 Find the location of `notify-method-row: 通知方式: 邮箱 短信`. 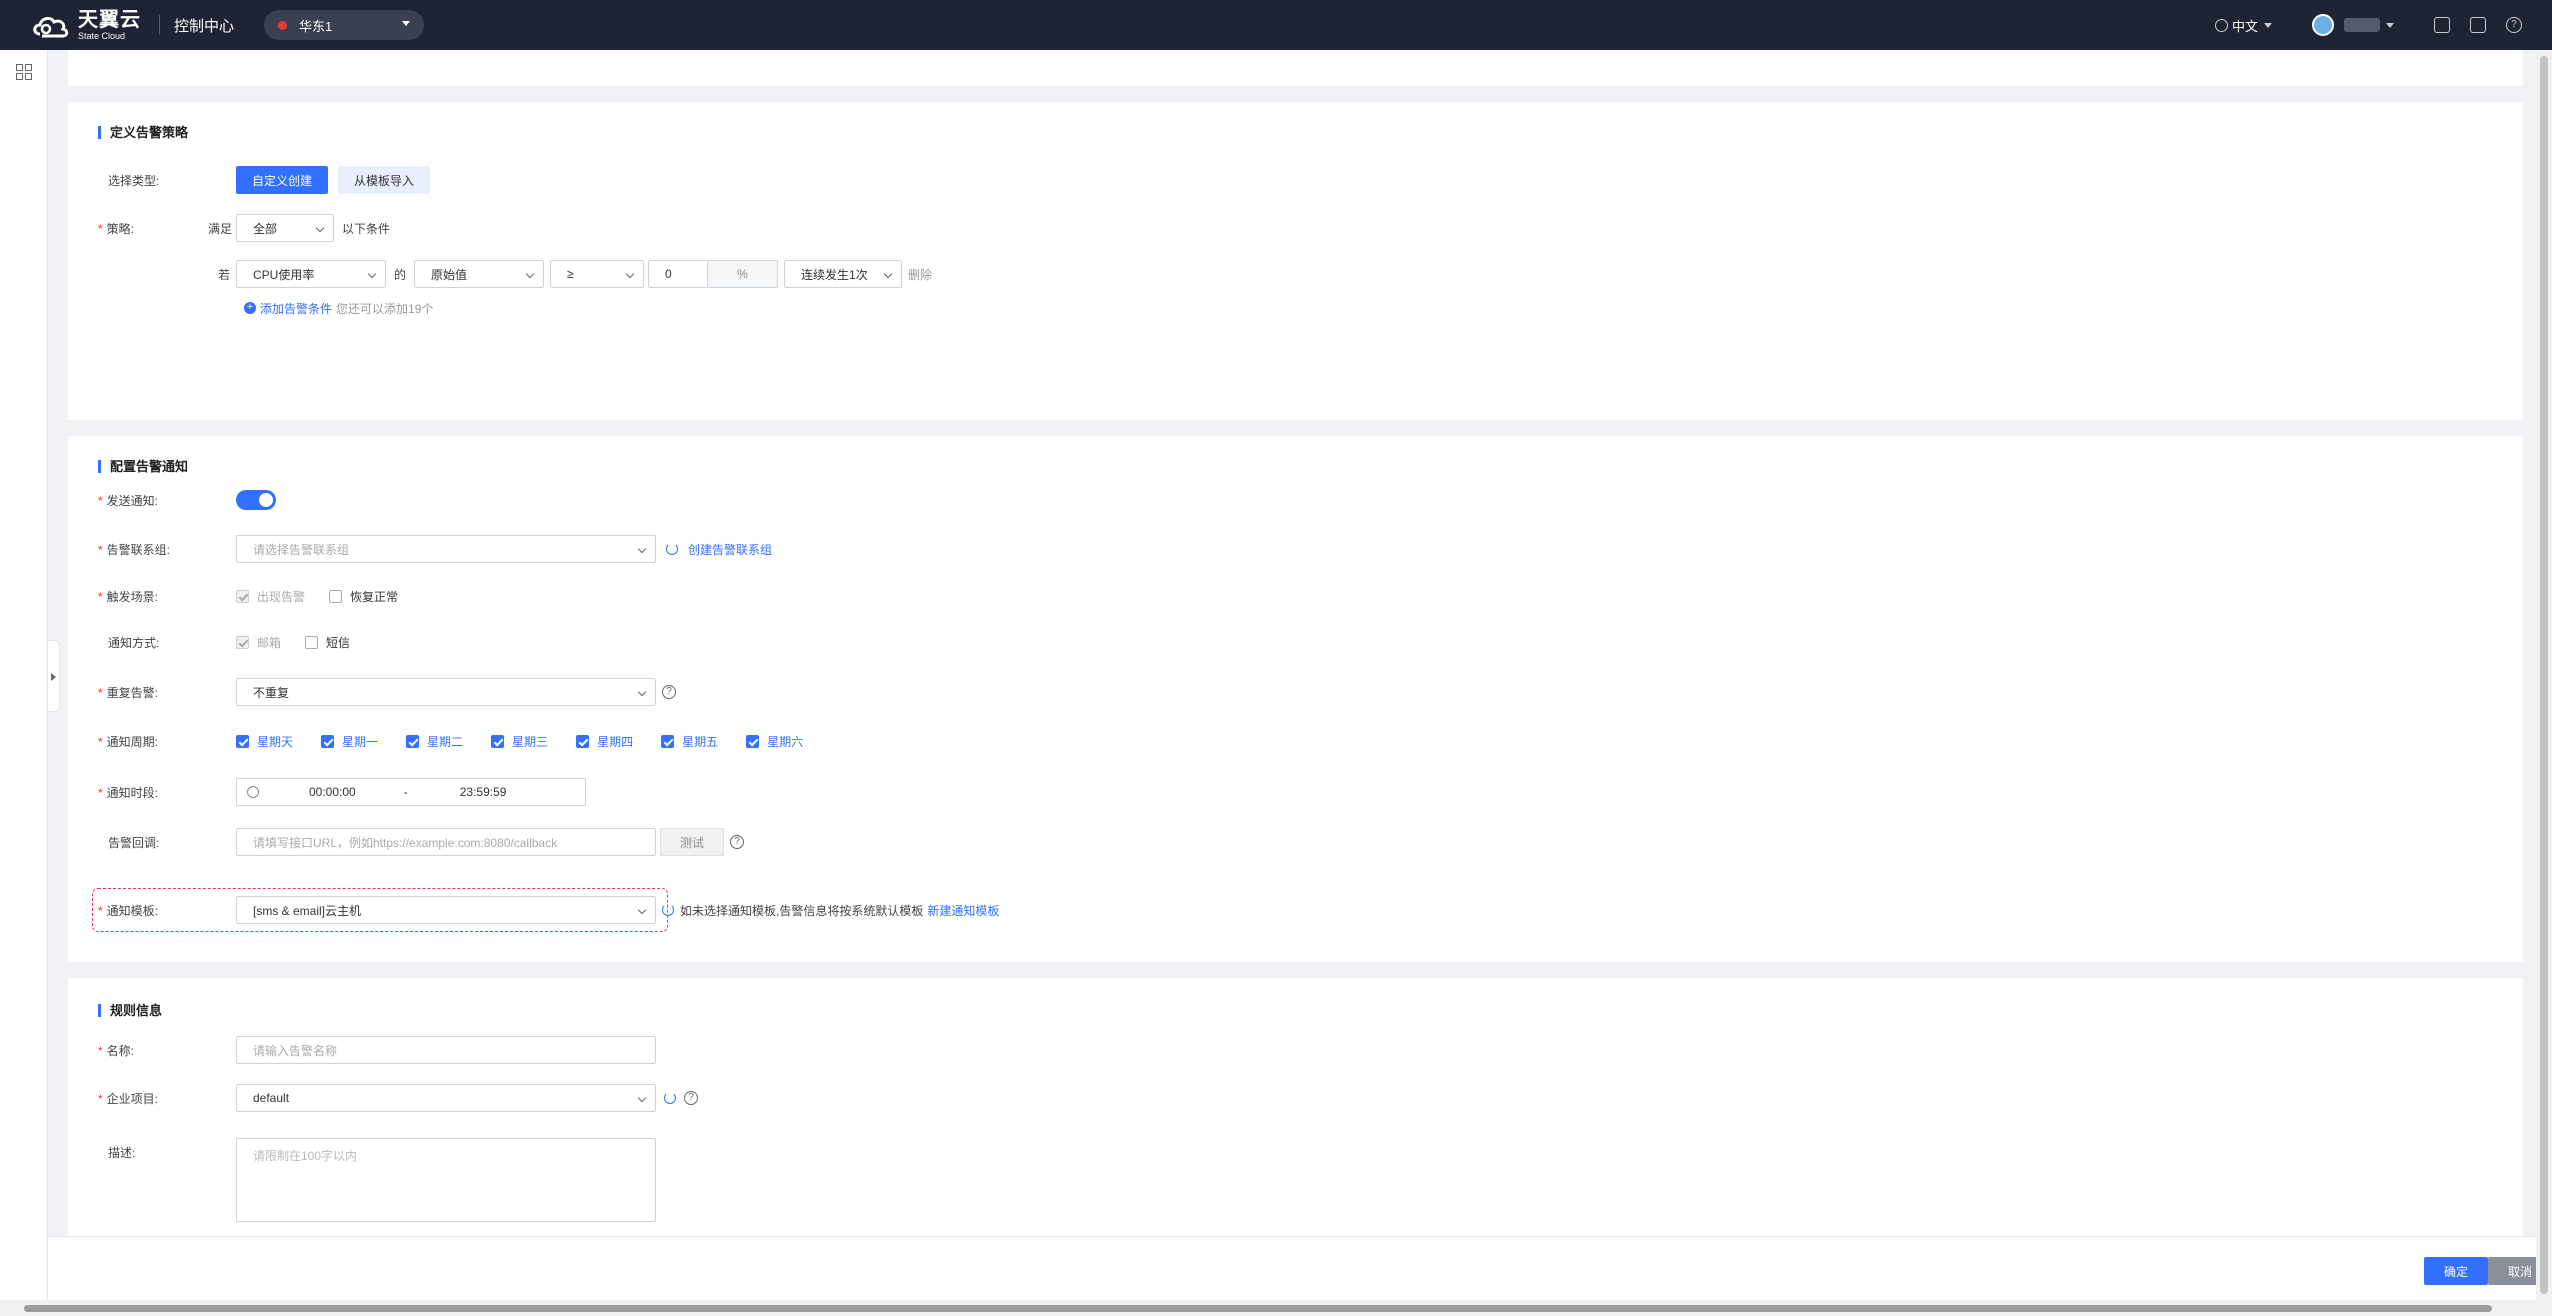

notify-method-row: 通知方式: 邮箱 短信 is located at coordinates (236, 642).